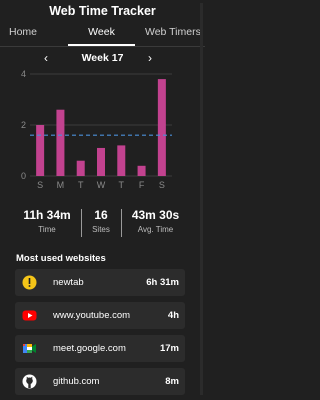 Image resolution: width=320 pixels, height=400 pixels. I want to click on site-name: github.com, so click(76, 381).